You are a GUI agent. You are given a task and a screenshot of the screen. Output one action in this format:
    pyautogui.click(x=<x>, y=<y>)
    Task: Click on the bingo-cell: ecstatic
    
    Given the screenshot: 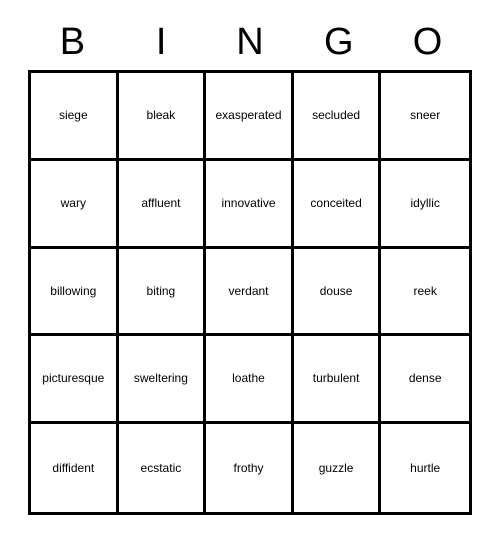 What is the action you would take?
    pyautogui.click(x=162, y=468)
    